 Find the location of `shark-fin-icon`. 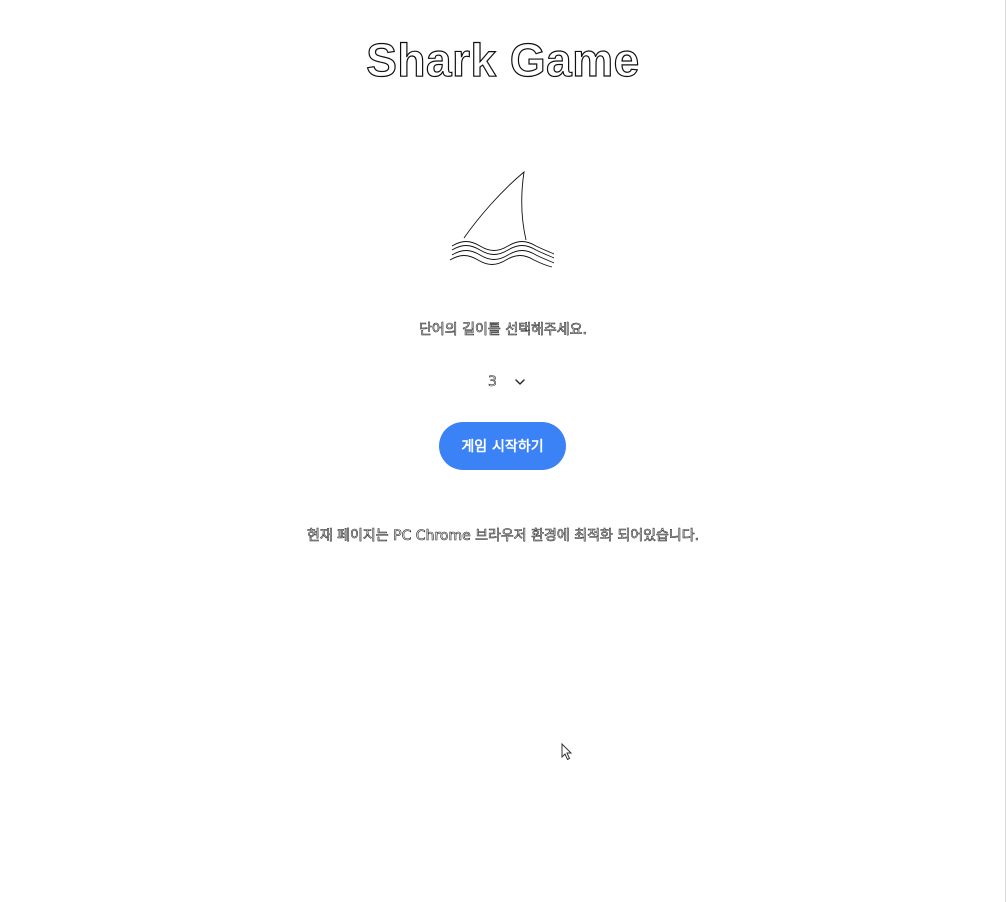

shark-fin-icon is located at coordinates (502, 219).